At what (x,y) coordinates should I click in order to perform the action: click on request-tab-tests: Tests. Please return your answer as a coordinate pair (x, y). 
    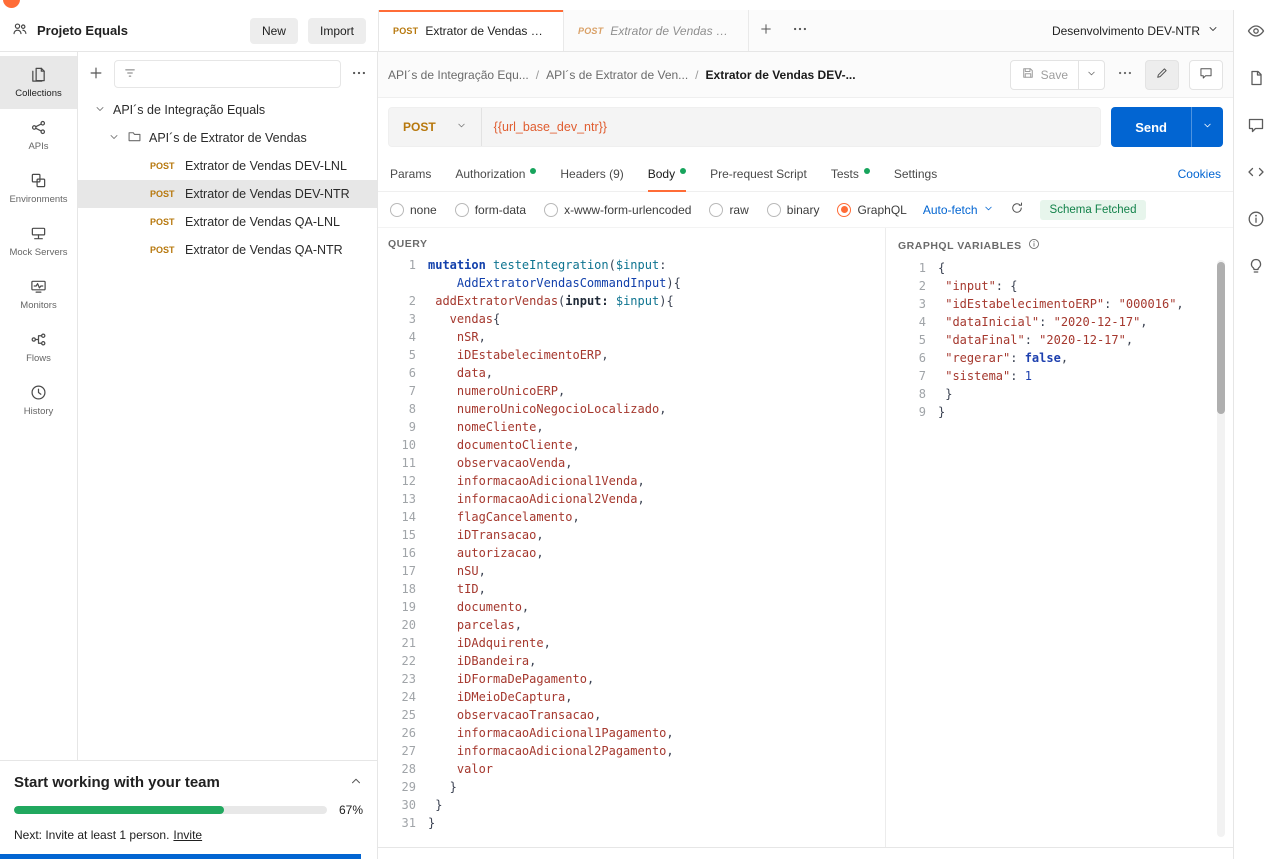
    Looking at the image, I should click on (850, 173).